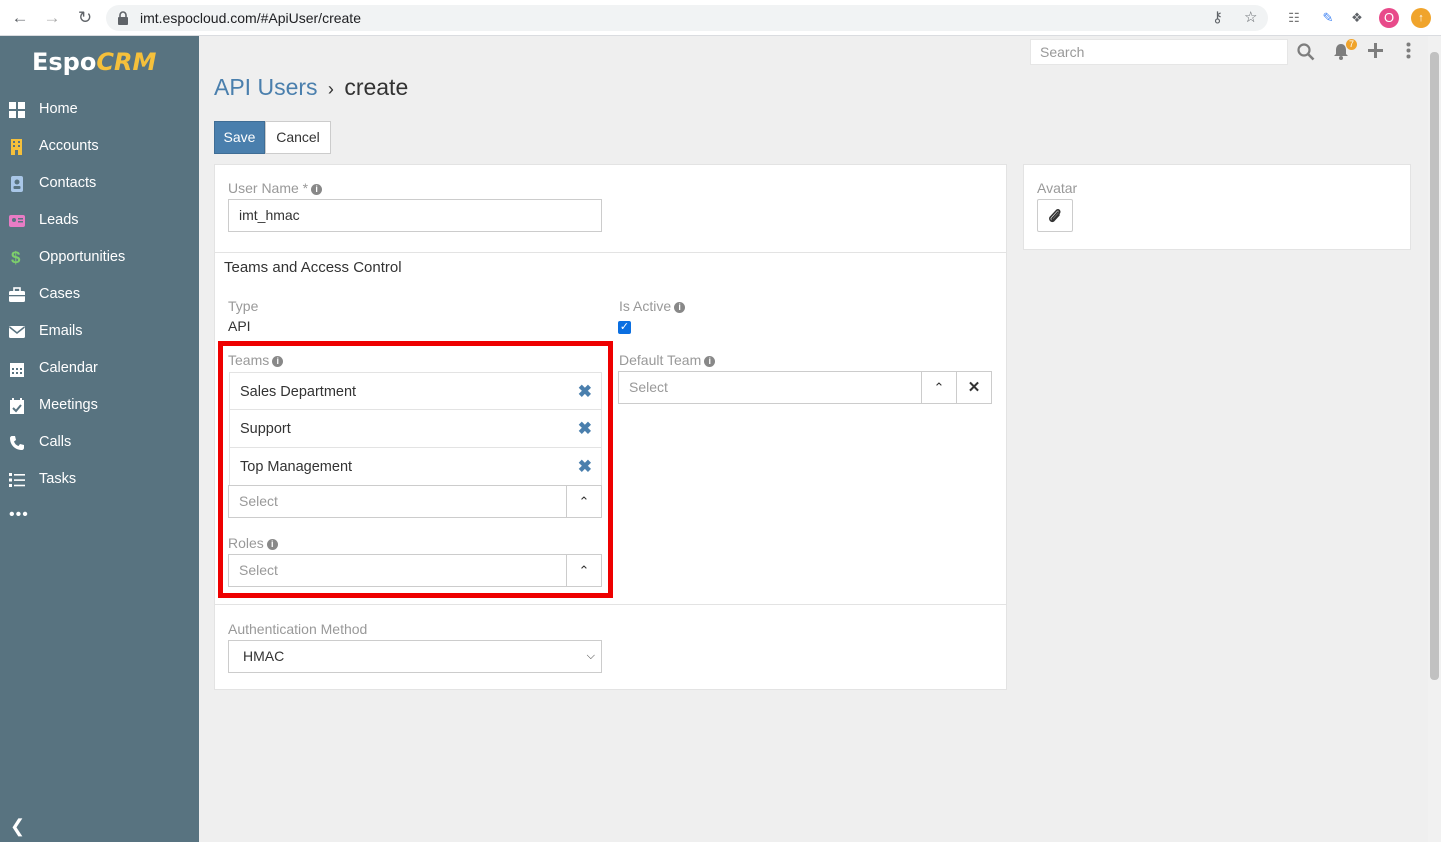  What do you see at coordinates (1306, 52) in the screenshot?
I see `search-icon` at bounding box center [1306, 52].